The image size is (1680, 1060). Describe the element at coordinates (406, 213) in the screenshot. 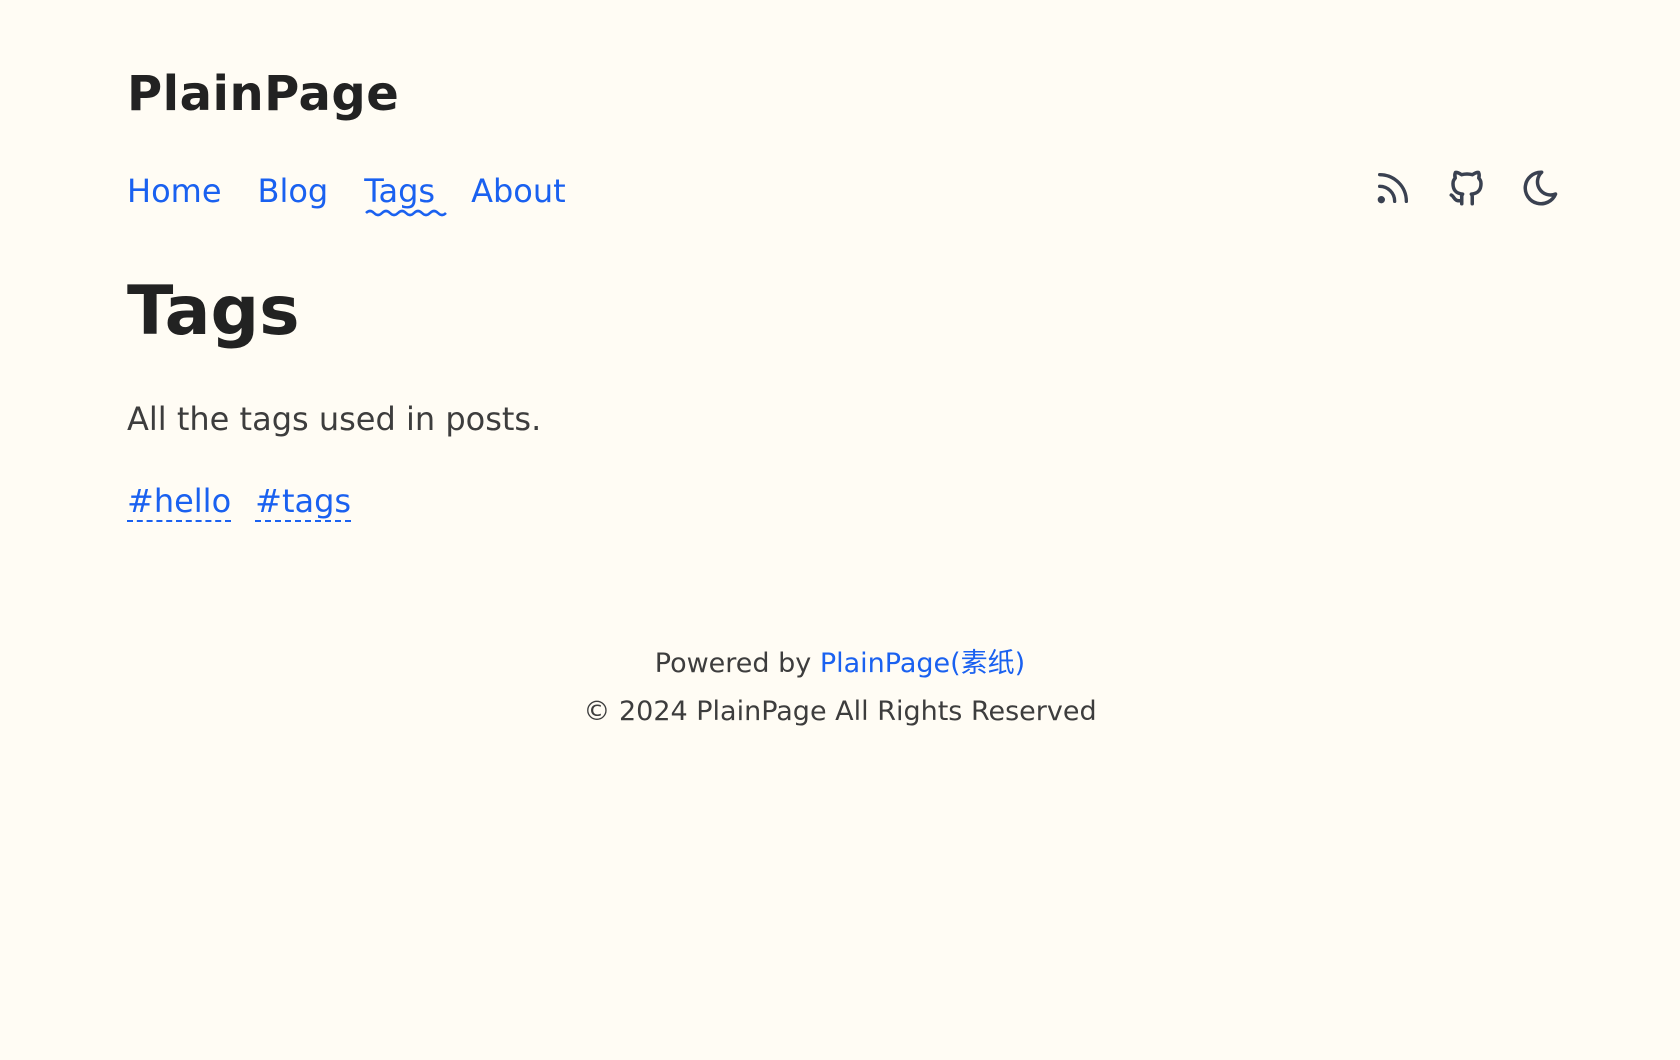

I see `active-wavy-underline` at that location.